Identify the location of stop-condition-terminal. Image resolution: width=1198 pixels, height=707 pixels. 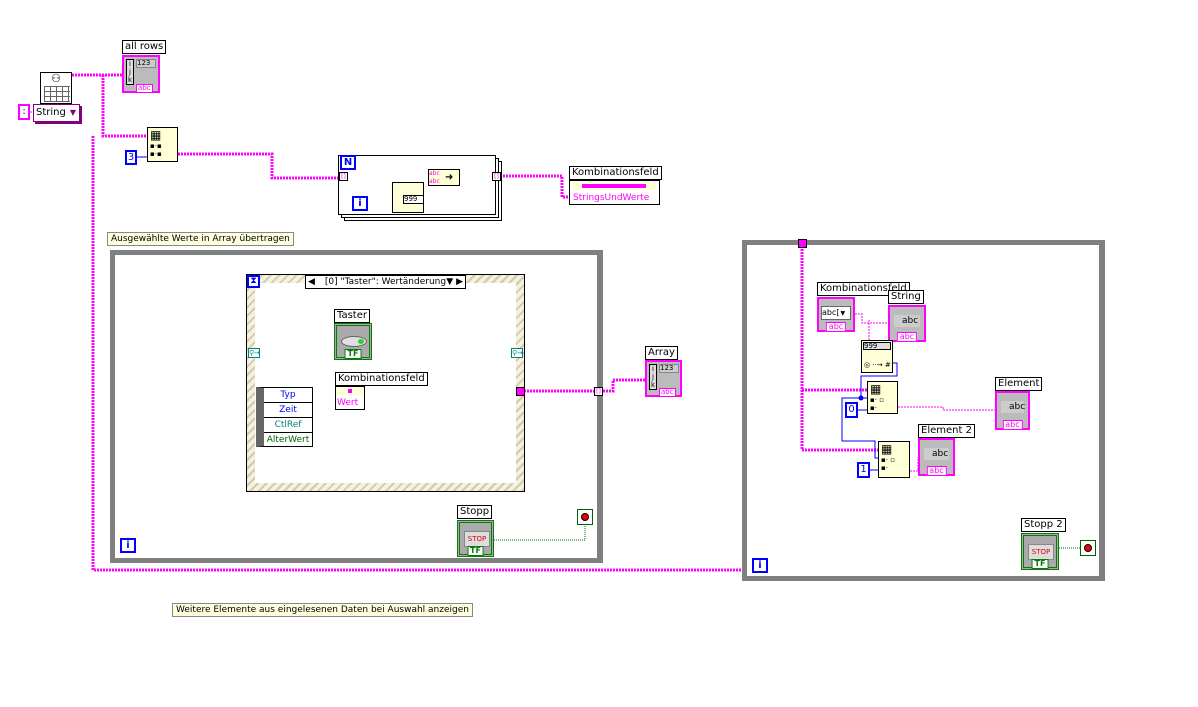
(585, 517).